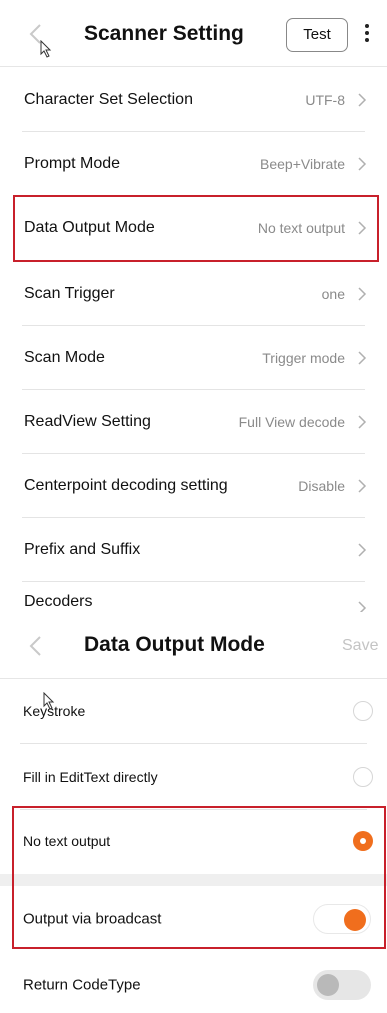 The width and height of the screenshot is (387, 1013). I want to click on settings-item-decoders: Decoders, so click(193, 597).